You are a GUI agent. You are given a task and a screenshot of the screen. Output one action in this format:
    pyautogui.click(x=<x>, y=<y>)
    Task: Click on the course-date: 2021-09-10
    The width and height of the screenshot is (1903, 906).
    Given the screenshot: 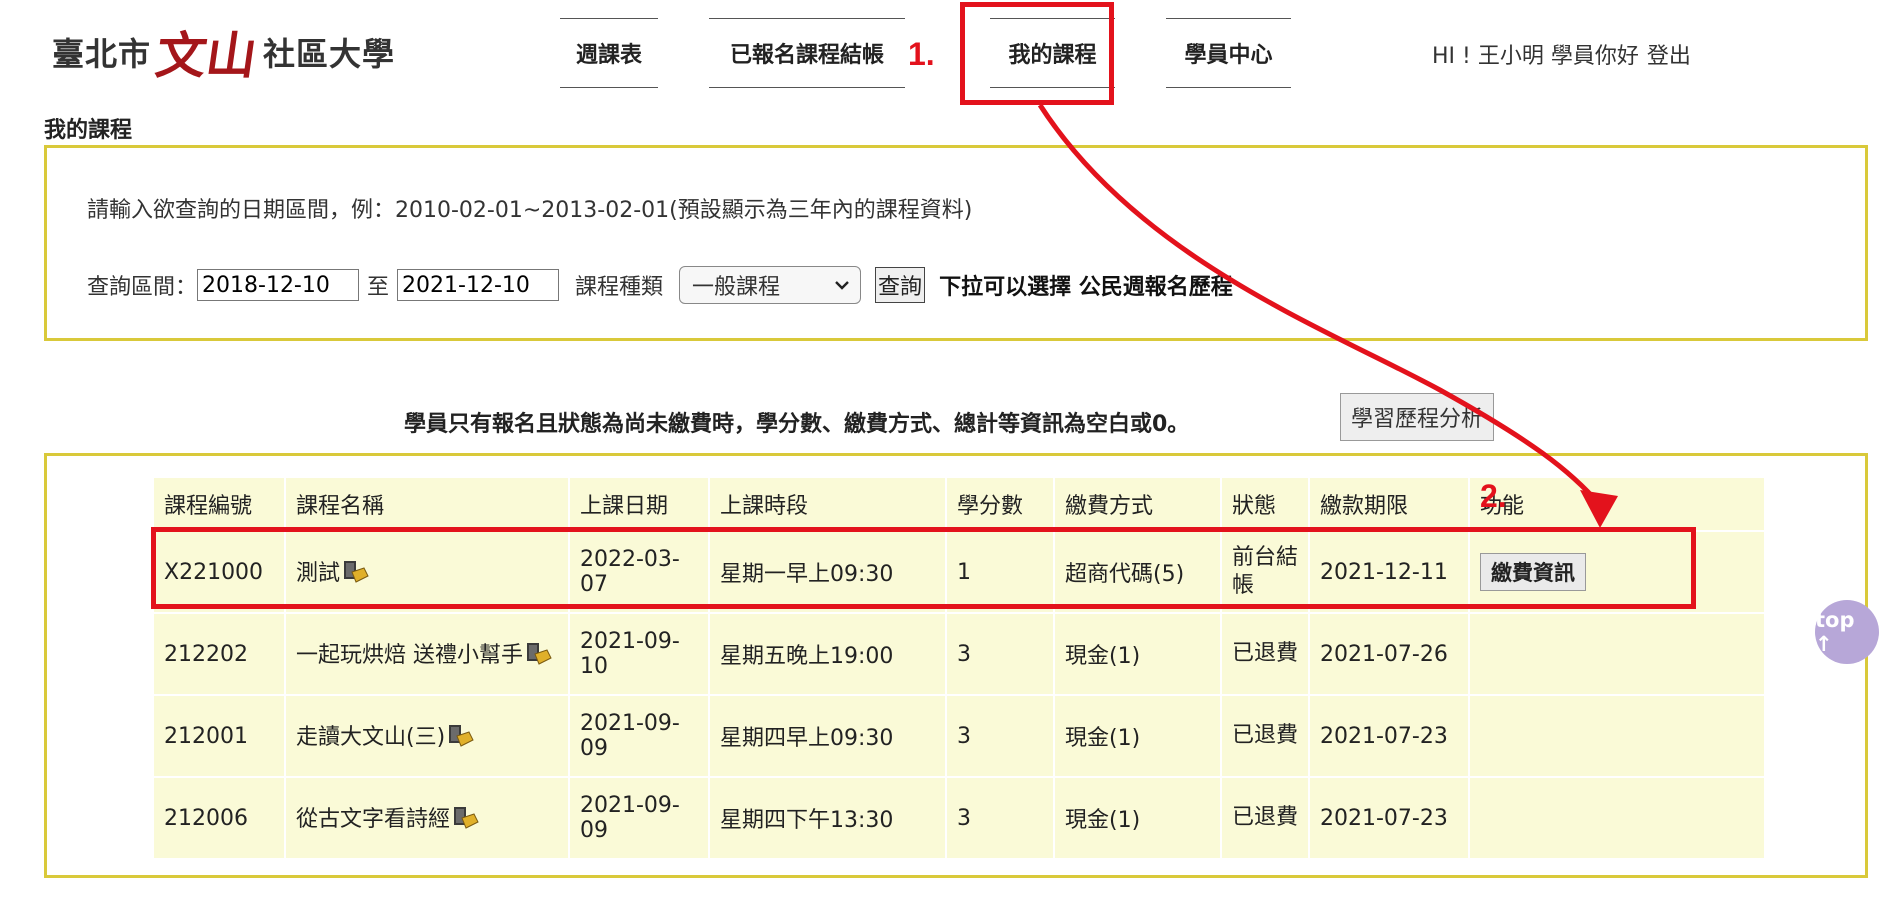 What is the action you would take?
    pyautogui.click(x=630, y=654)
    